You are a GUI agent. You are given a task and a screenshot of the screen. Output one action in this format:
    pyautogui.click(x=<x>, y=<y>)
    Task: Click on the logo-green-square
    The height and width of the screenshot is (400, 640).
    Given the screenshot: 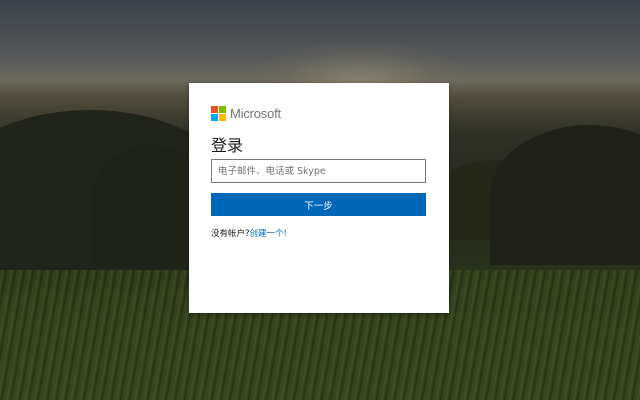 What is the action you would take?
    pyautogui.click(x=222, y=109)
    